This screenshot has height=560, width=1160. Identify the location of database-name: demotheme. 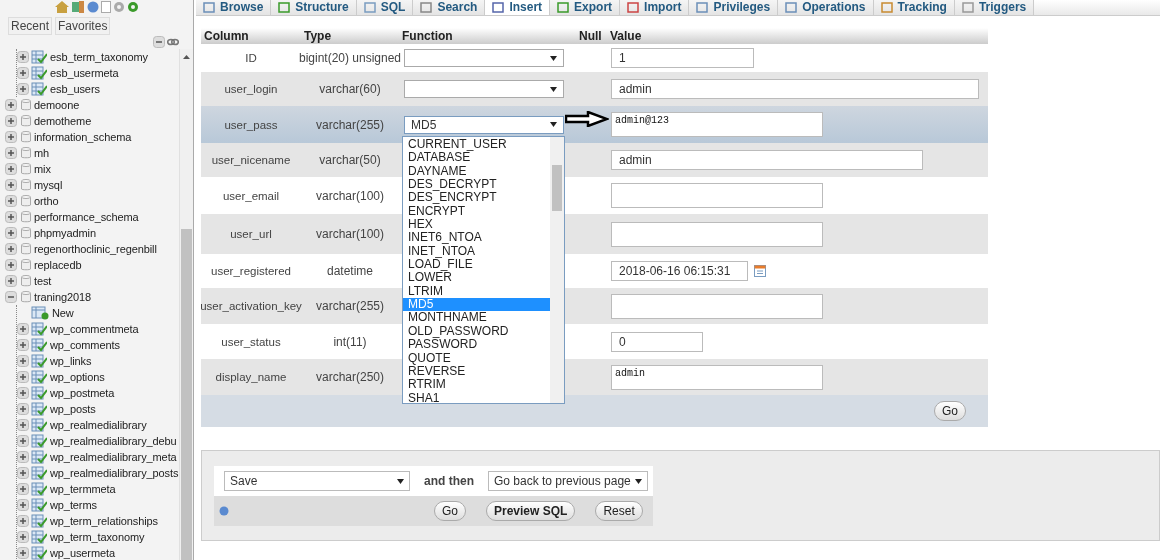
(63, 121).